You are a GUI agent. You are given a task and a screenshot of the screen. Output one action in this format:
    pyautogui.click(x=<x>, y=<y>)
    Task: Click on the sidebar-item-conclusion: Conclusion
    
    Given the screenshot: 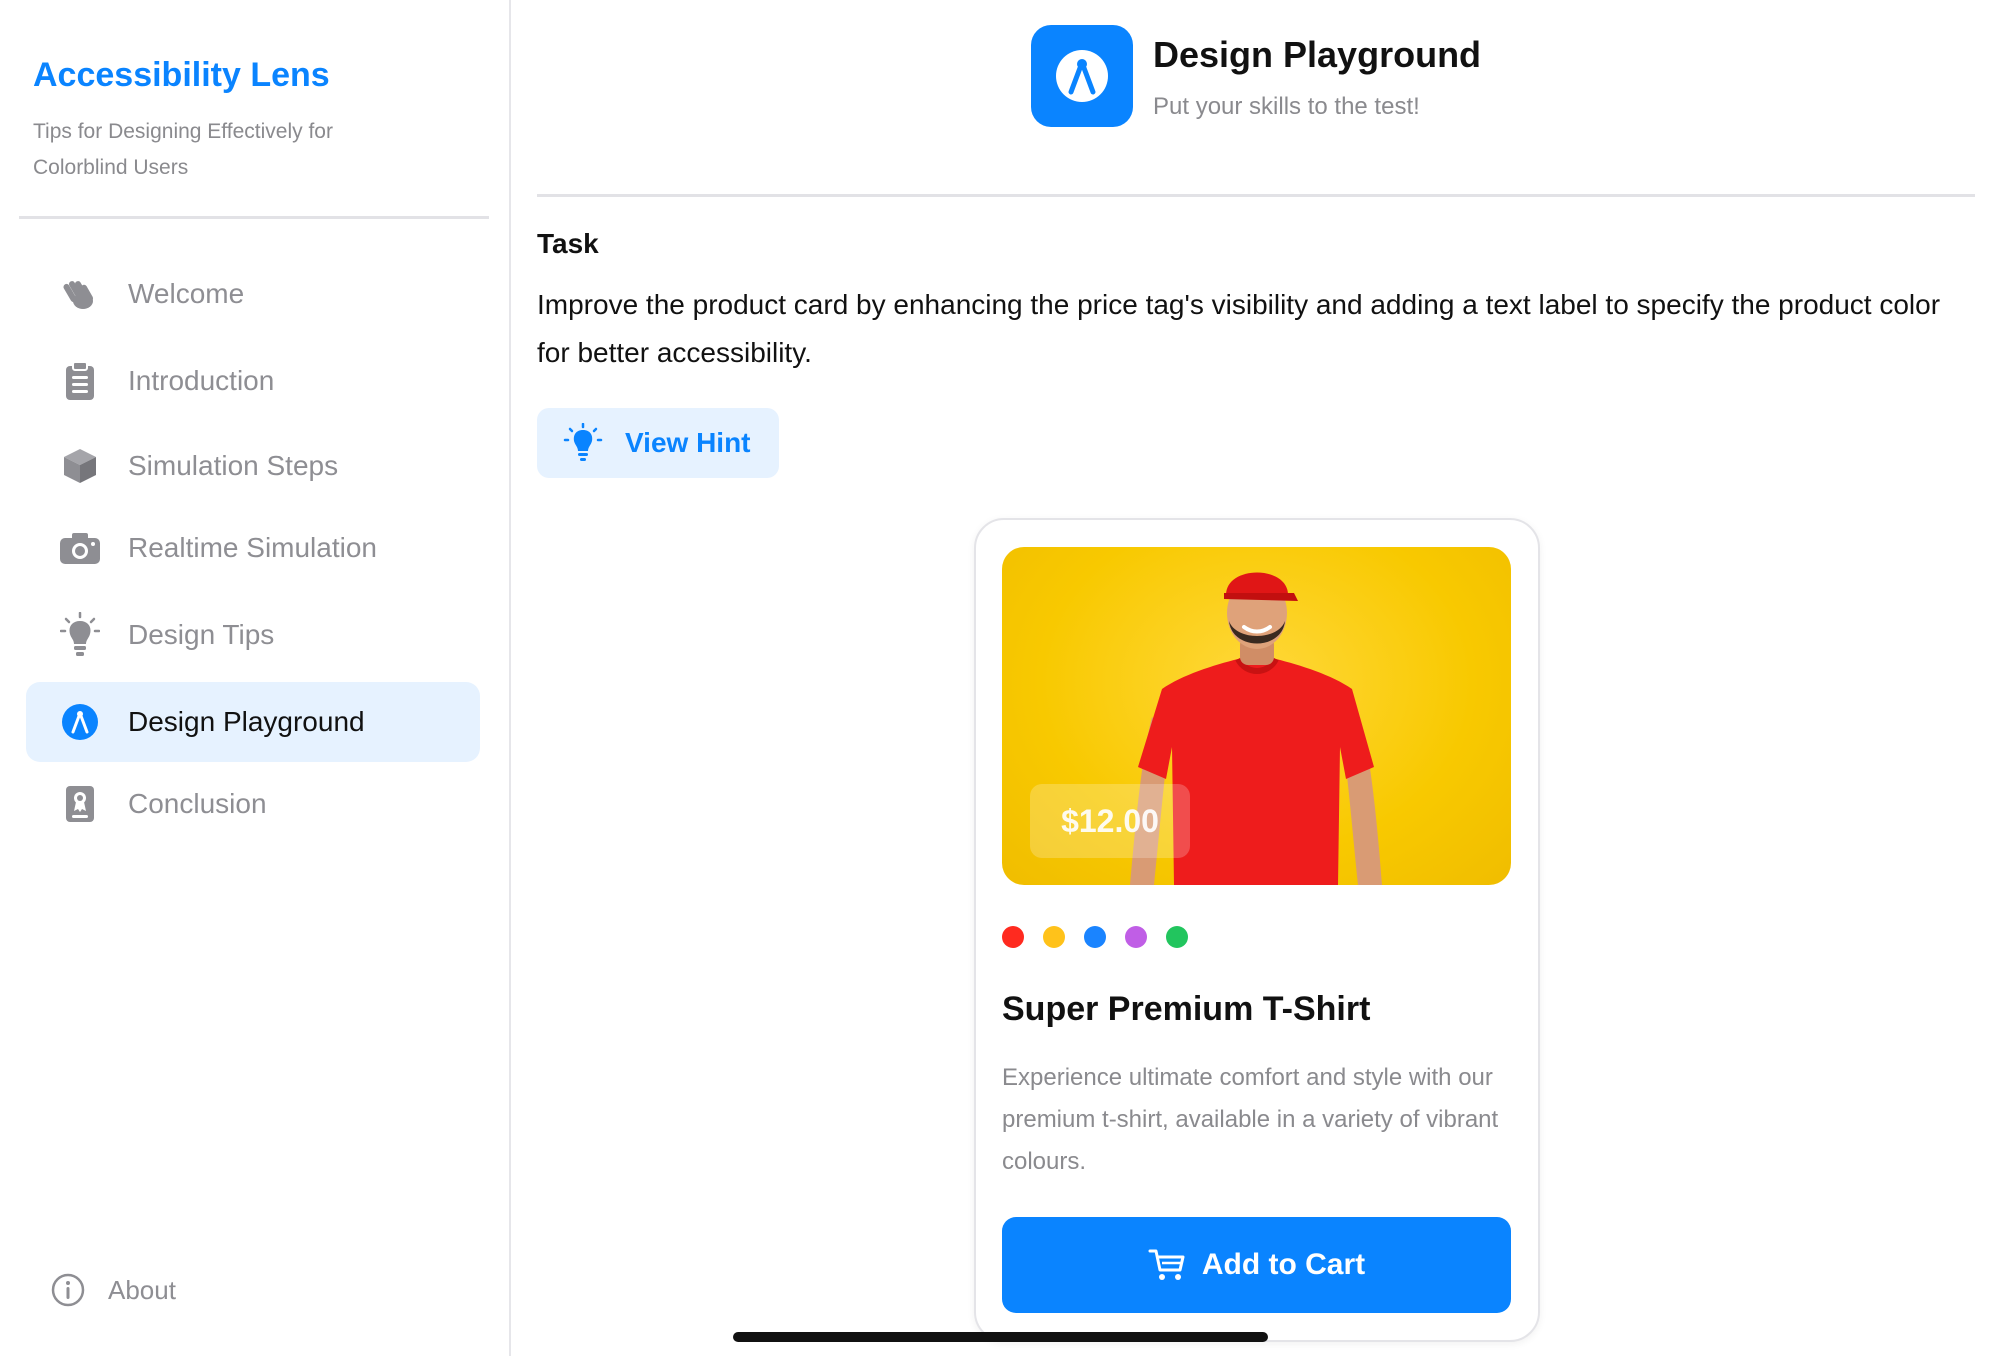 What is the action you would take?
    pyautogui.click(x=253, y=804)
    